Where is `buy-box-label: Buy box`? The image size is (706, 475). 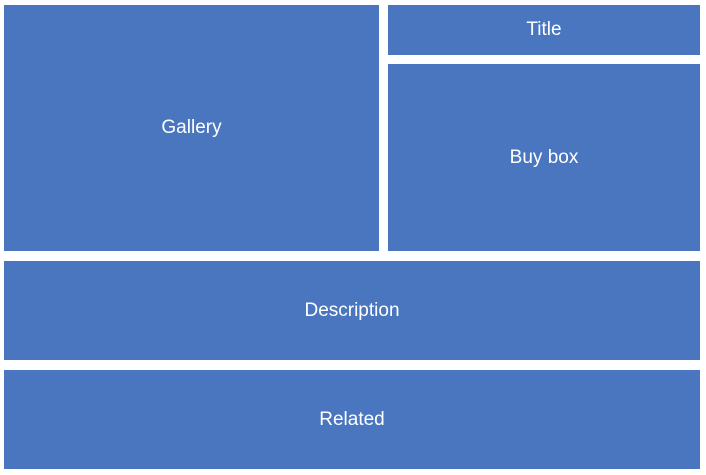 buy-box-label: Buy box is located at coordinates (544, 157).